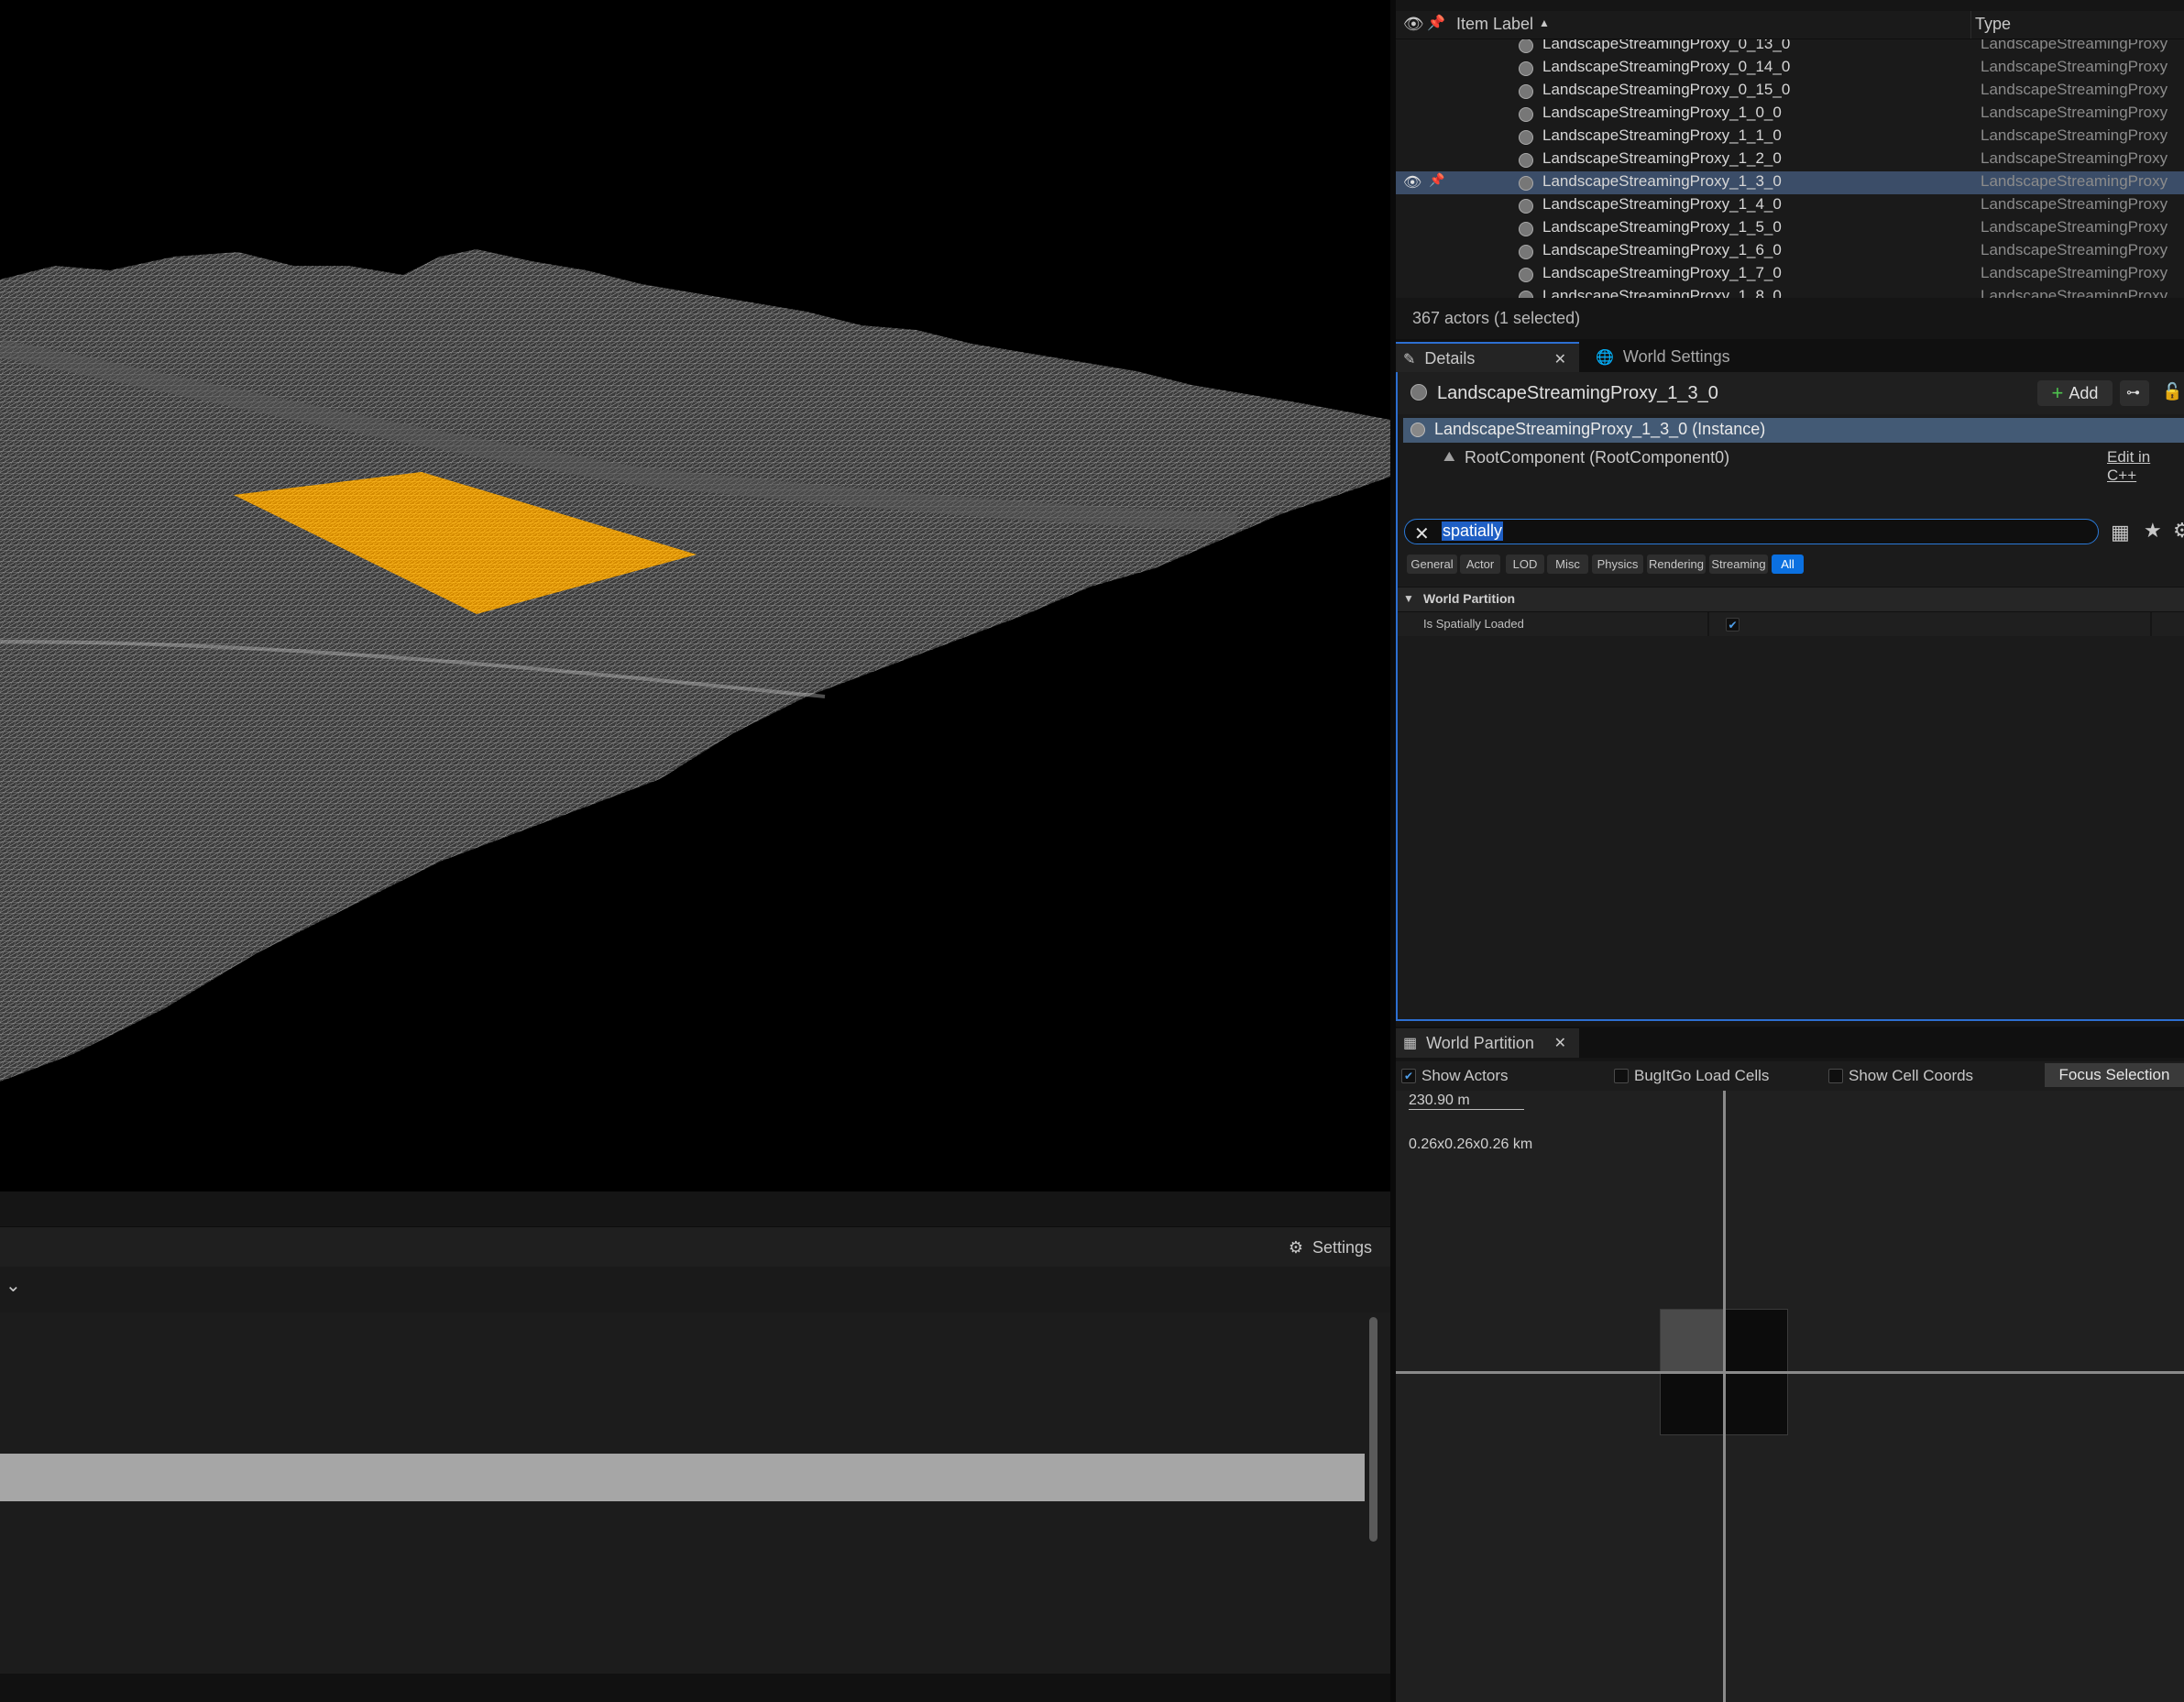  What do you see at coordinates (1790, 1372) in the screenshot?
I see `axis-x-line` at bounding box center [1790, 1372].